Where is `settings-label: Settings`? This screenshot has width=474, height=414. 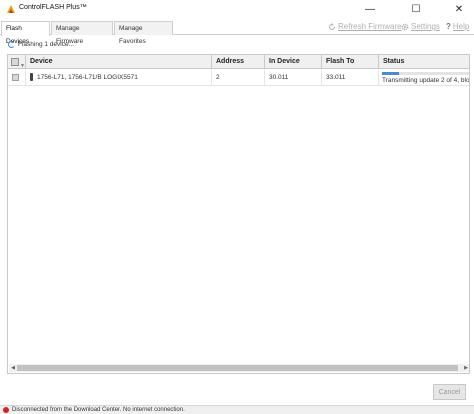 settings-label: Settings is located at coordinates (425, 26).